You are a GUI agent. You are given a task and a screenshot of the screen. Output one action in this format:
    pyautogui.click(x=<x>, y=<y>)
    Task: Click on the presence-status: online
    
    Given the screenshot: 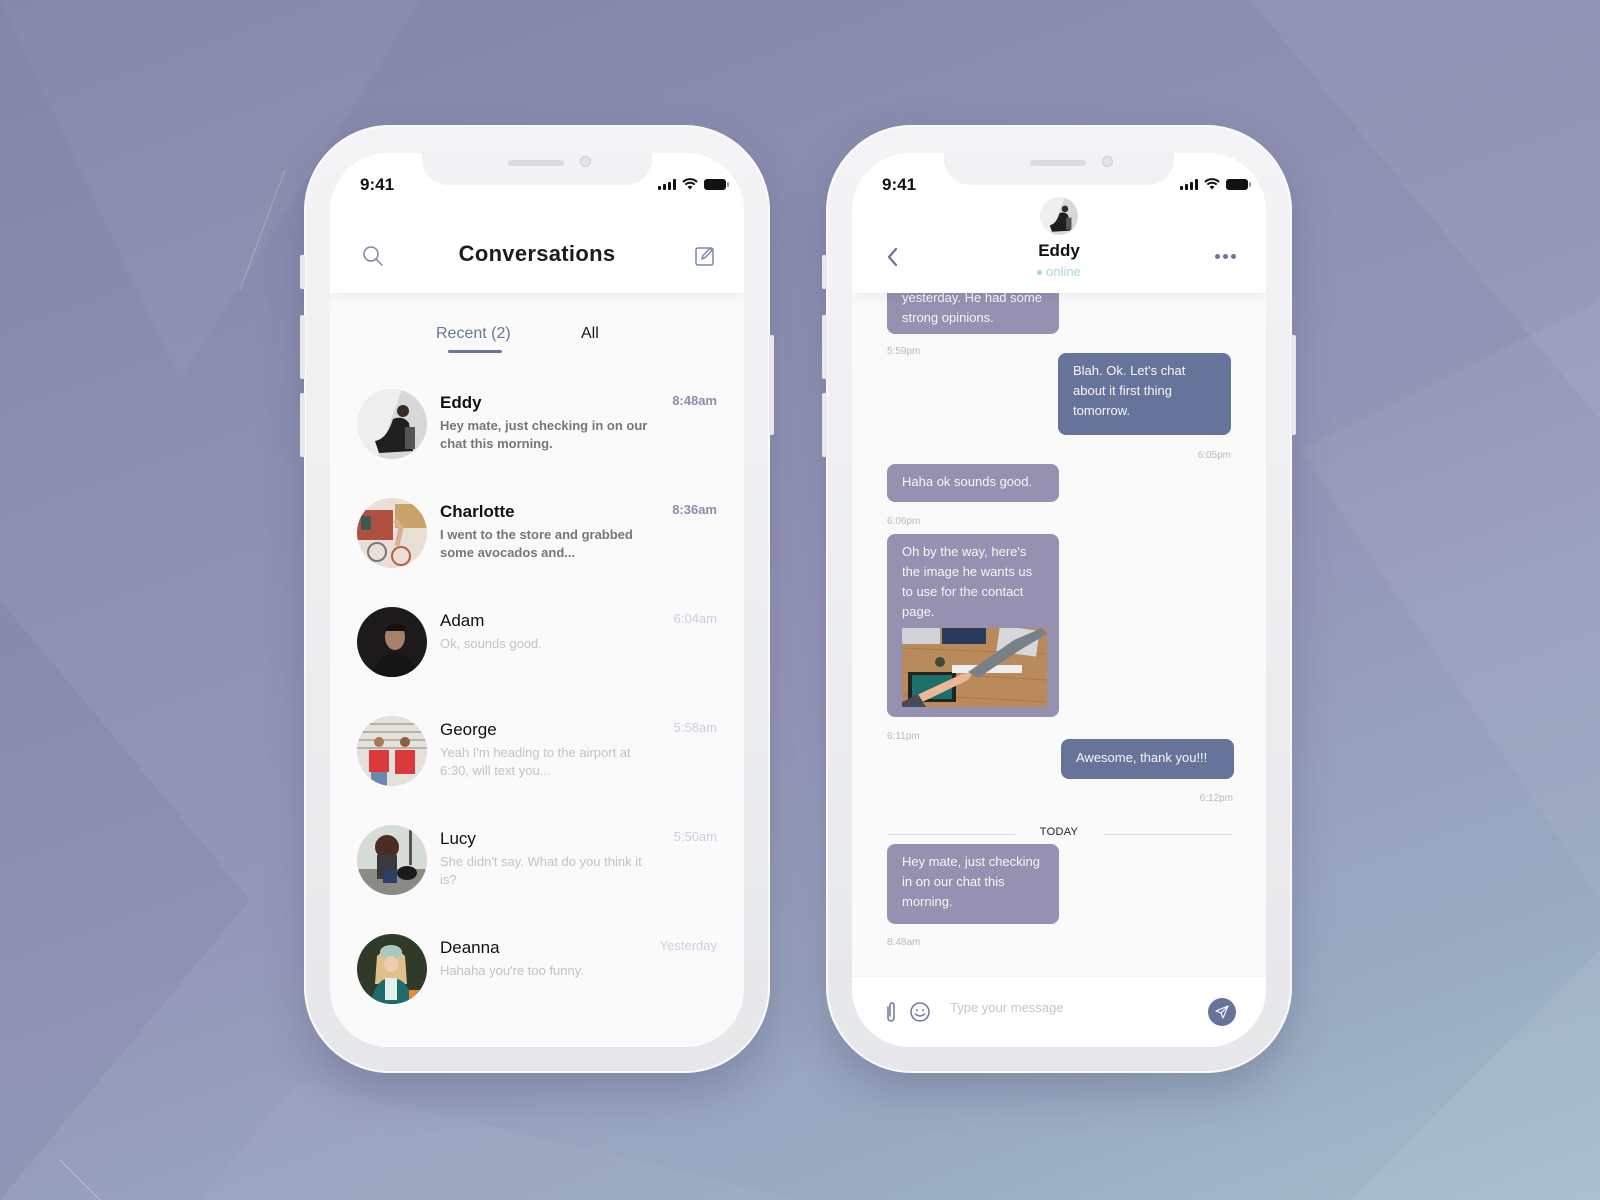 What is the action you would take?
    pyautogui.click(x=1059, y=271)
    